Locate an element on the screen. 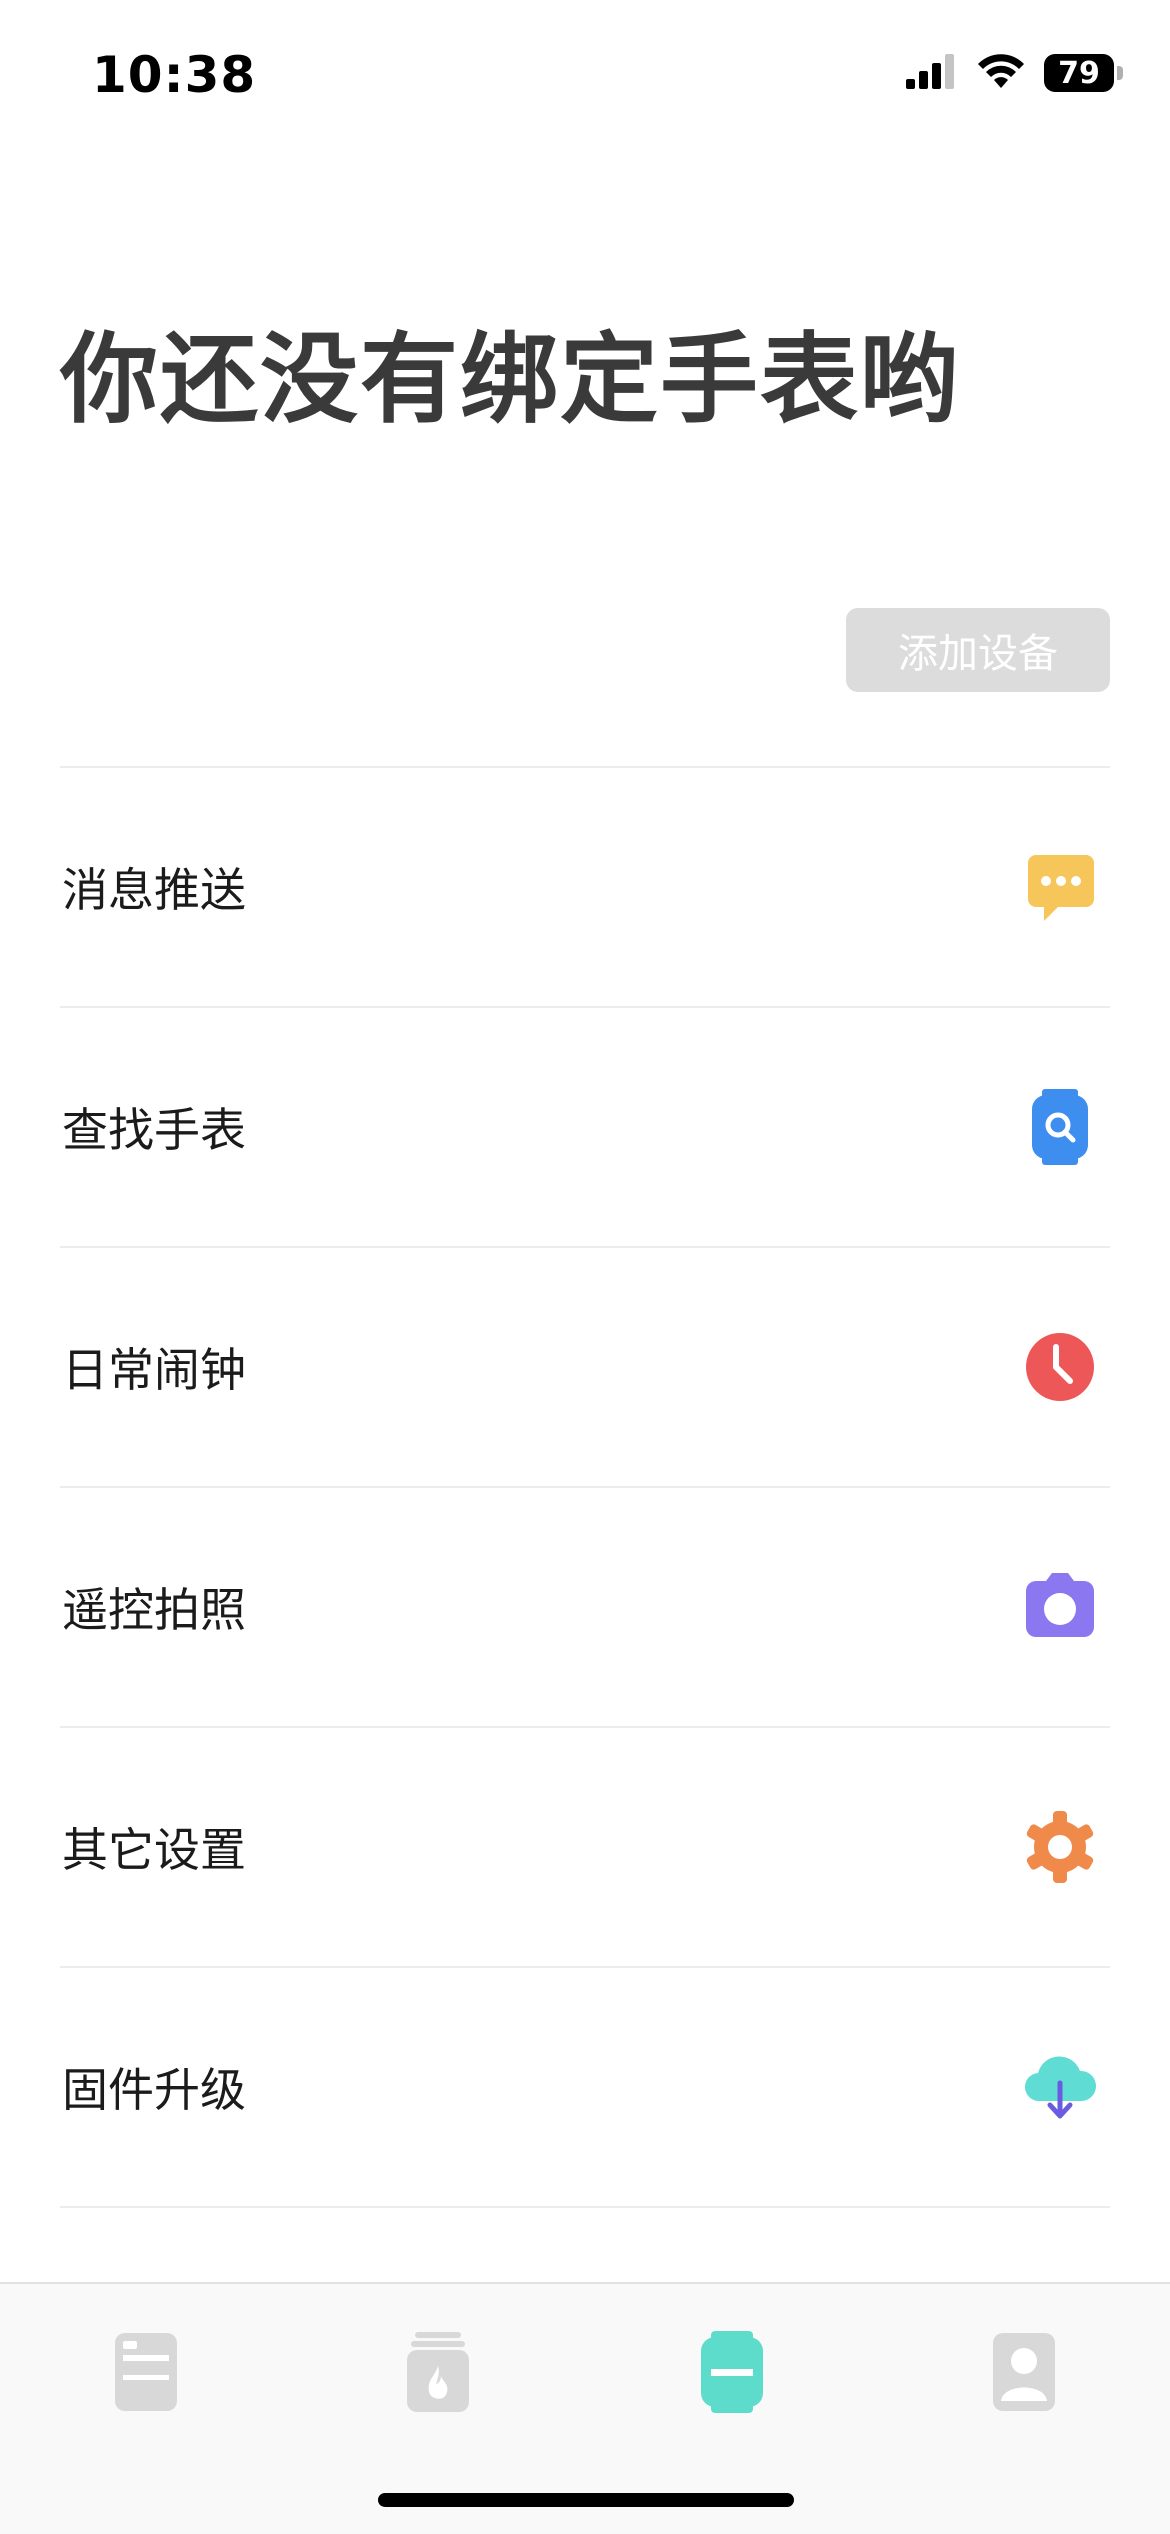  add-device-button: 添加设备 is located at coordinates (978, 650).